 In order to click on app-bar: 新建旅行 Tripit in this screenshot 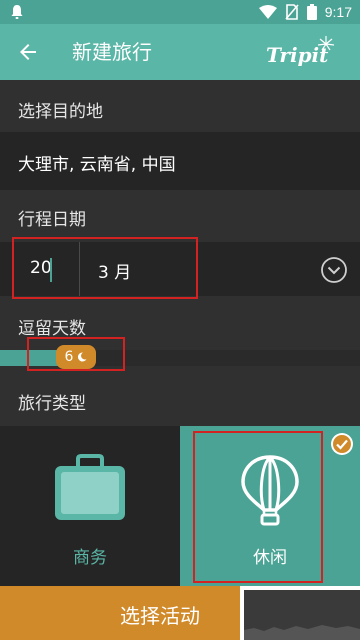, I will do `click(180, 52)`.